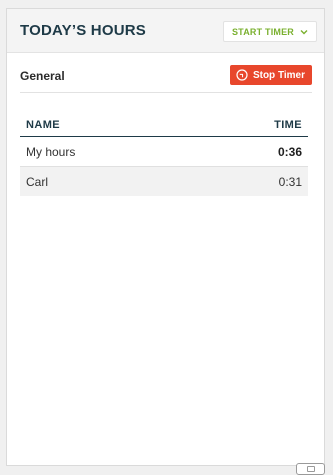  I want to click on hours-table: NAME TIME My hours 0:36 Carl 0:31, so click(164, 155).